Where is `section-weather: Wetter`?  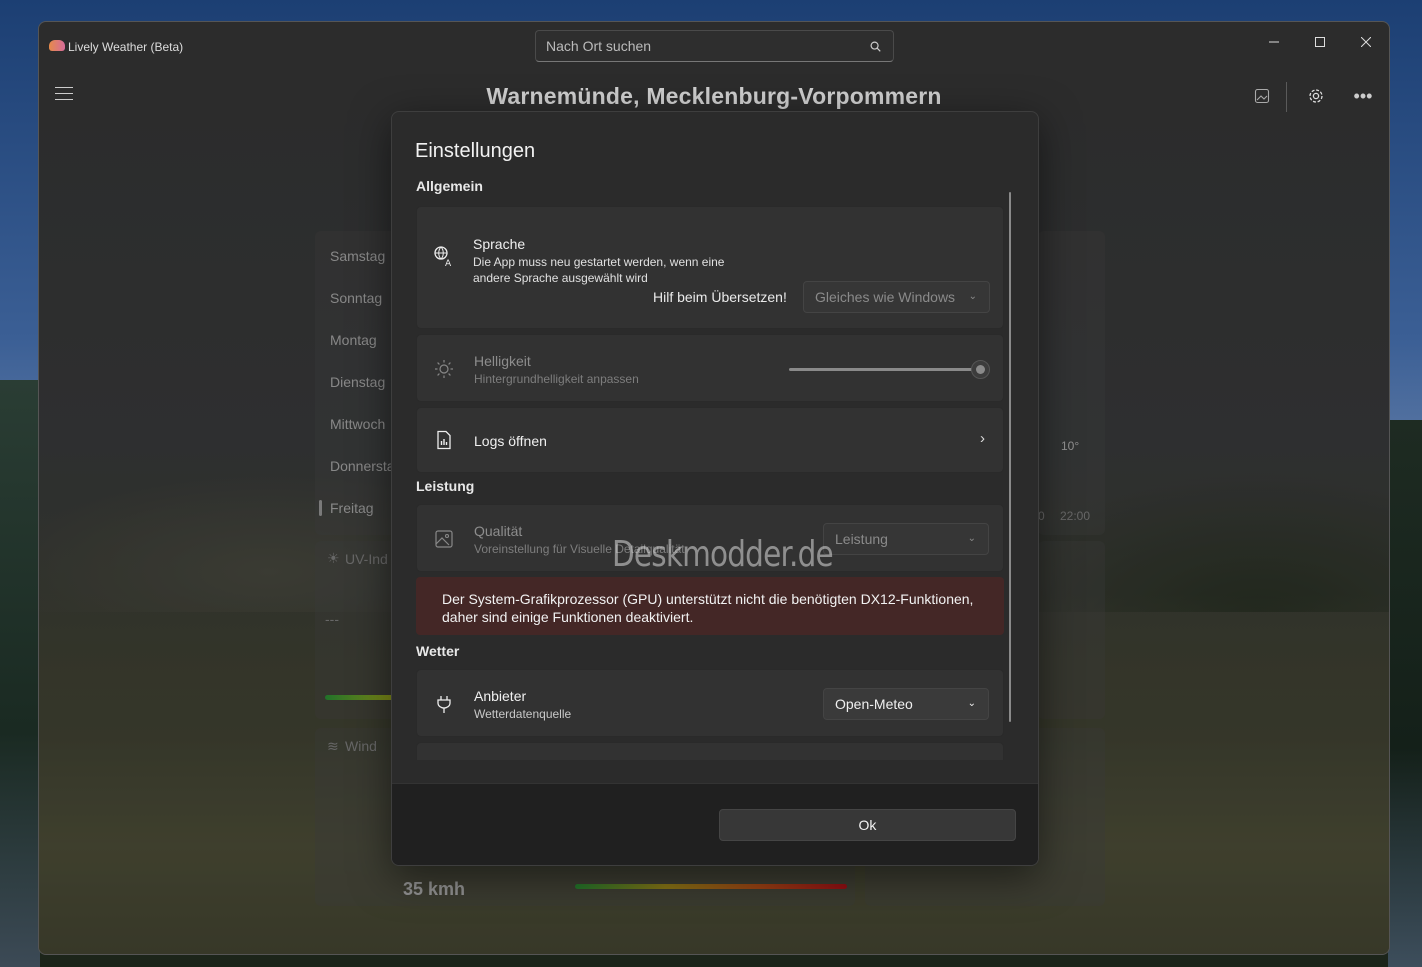 section-weather: Wetter is located at coordinates (438, 651).